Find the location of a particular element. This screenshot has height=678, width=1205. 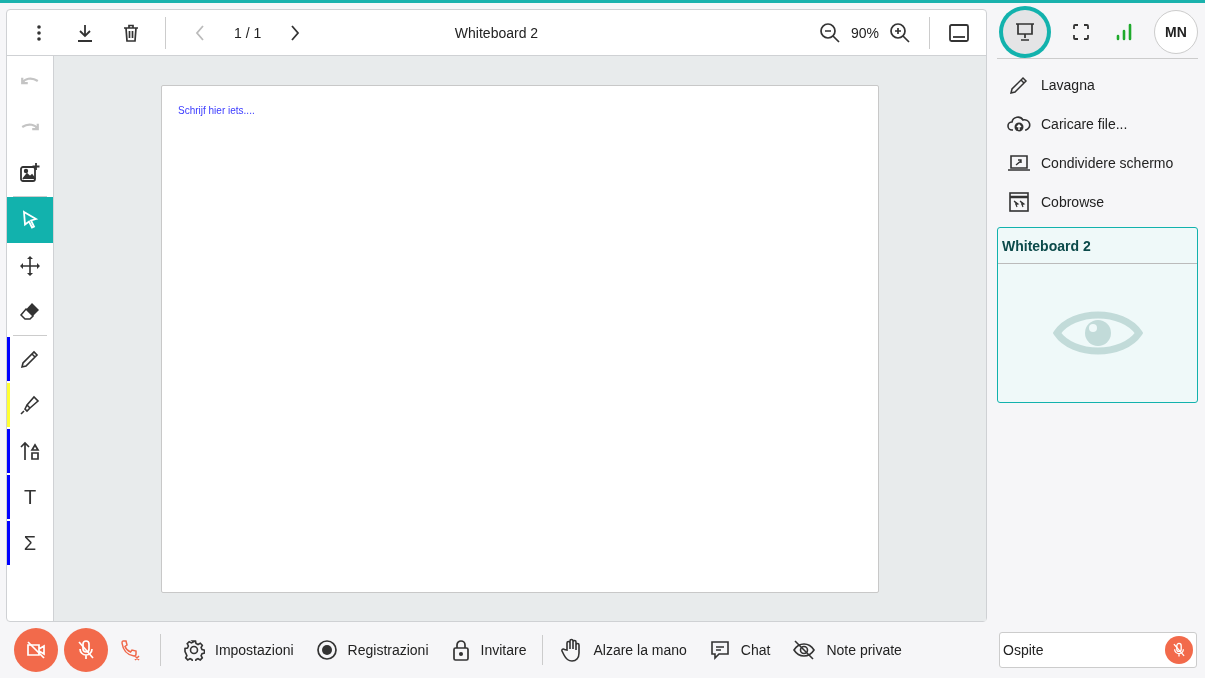

user-avatar: MN is located at coordinates (1176, 31).